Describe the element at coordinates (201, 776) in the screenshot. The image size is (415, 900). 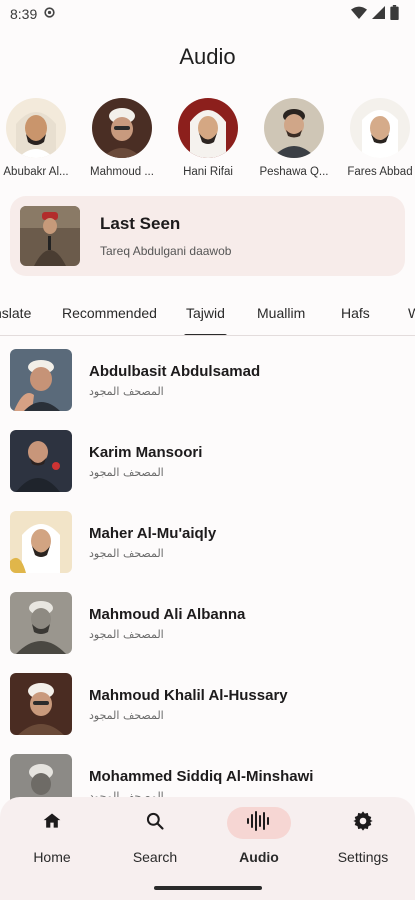
I see `reciter-title: Mohammed Siddiq Al-Minshawi` at that location.